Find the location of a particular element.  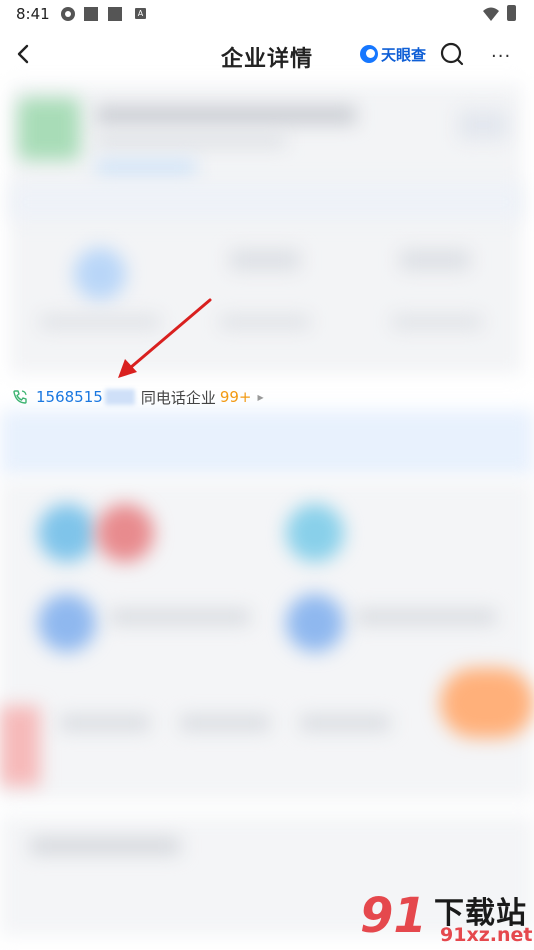

company-logo-blur is located at coordinates (49, 129).